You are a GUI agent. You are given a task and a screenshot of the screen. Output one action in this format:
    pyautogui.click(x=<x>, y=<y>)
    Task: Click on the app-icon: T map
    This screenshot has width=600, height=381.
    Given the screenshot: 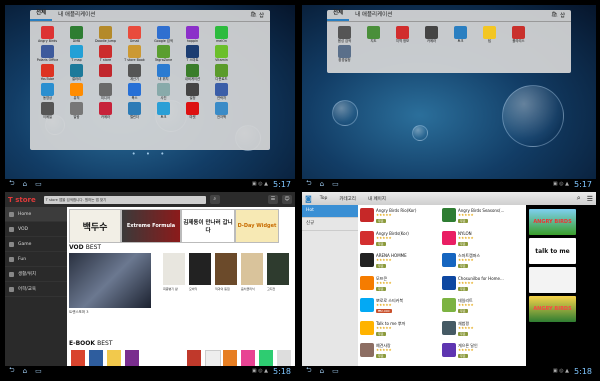 What is the action you would take?
    pyautogui.click(x=76, y=53)
    